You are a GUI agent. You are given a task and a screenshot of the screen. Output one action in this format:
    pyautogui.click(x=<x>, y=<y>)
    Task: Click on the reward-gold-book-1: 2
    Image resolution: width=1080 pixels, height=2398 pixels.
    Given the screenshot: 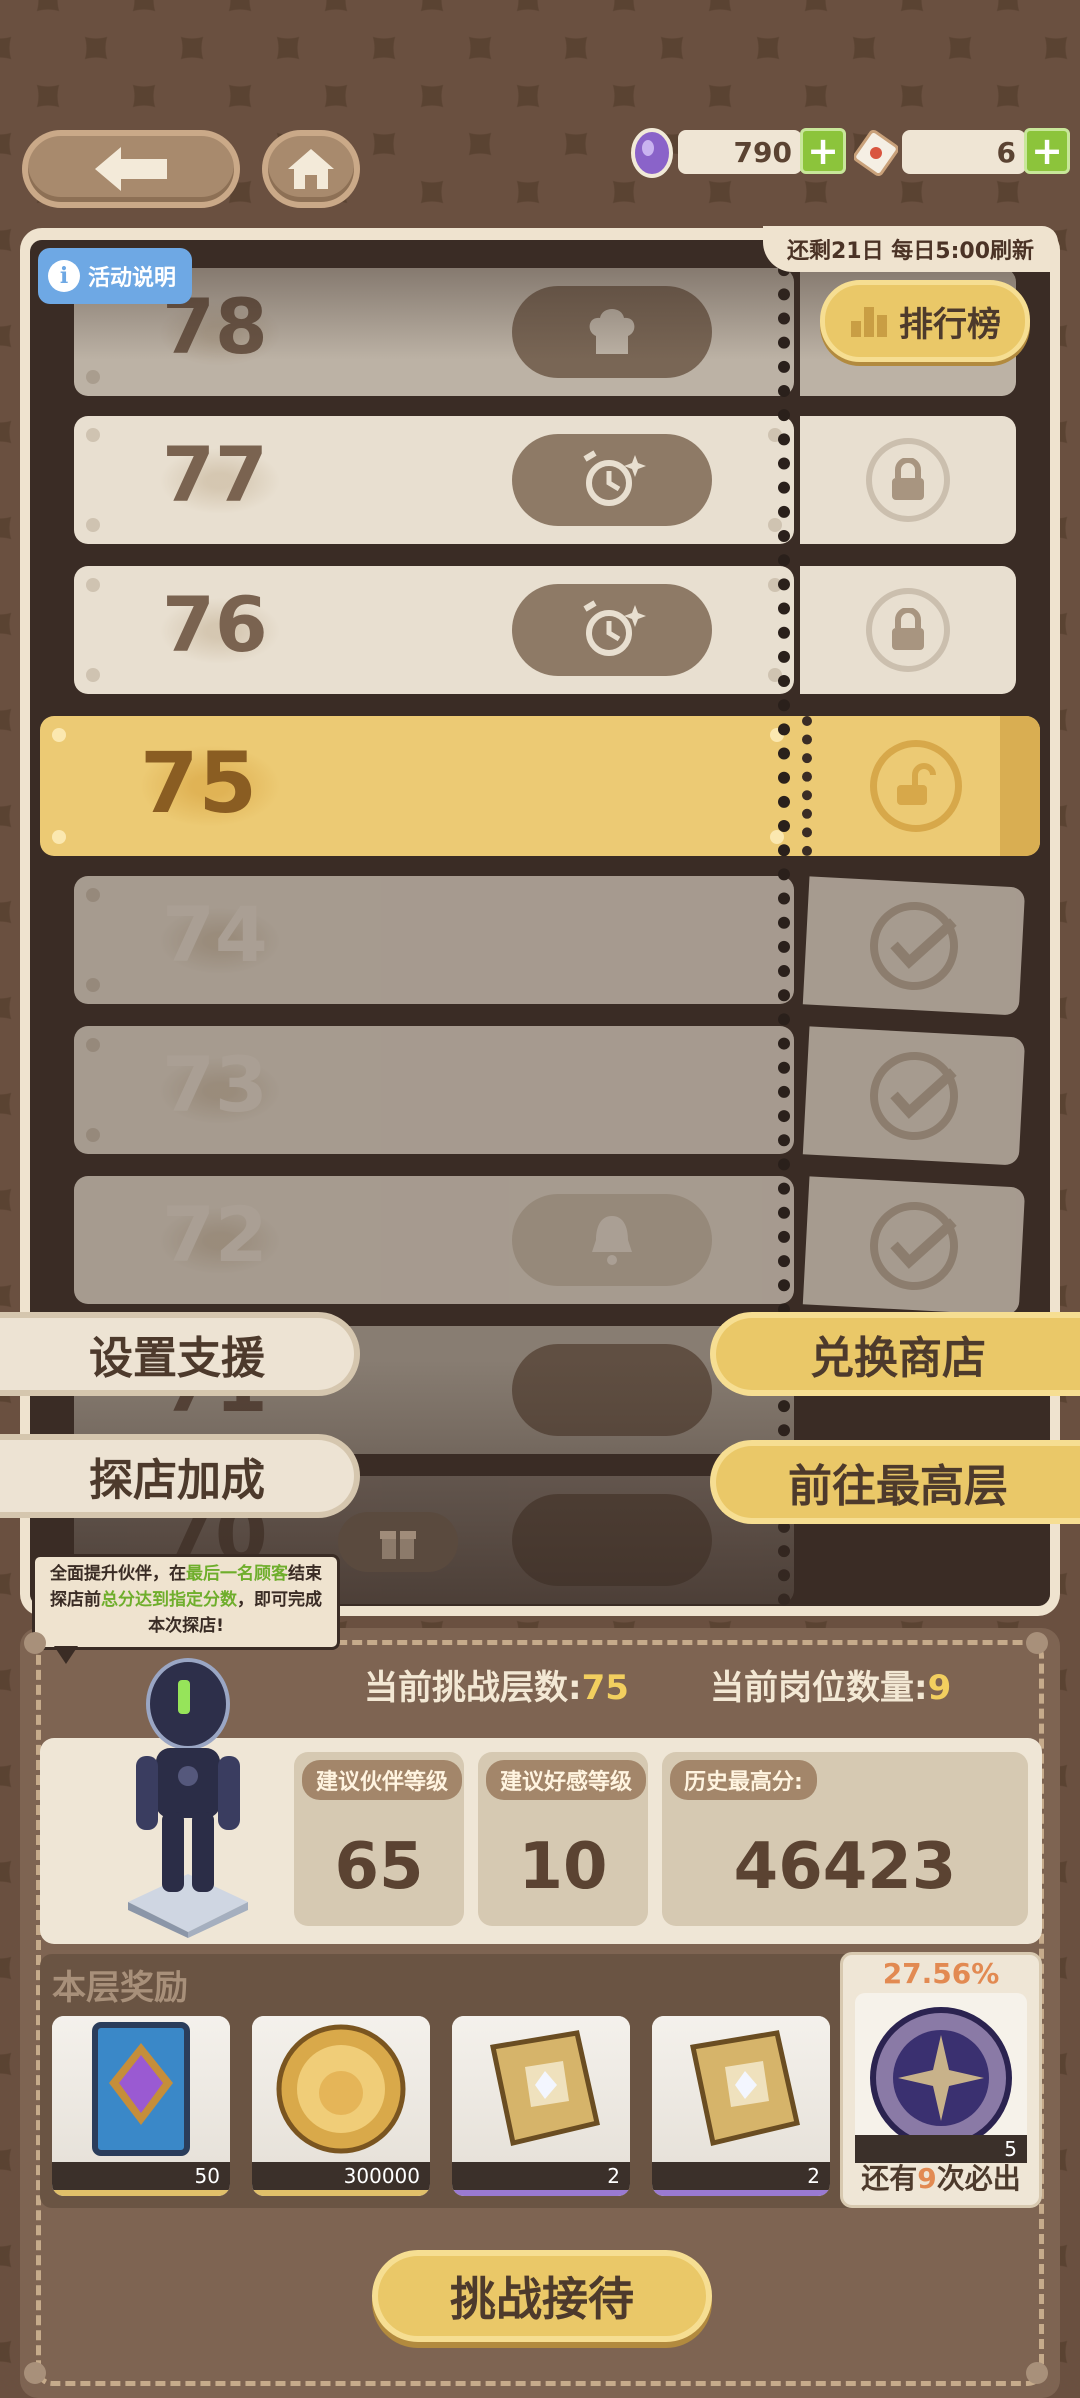 What is the action you would take?
    pyautogui.click(x=541, y=2106)
    